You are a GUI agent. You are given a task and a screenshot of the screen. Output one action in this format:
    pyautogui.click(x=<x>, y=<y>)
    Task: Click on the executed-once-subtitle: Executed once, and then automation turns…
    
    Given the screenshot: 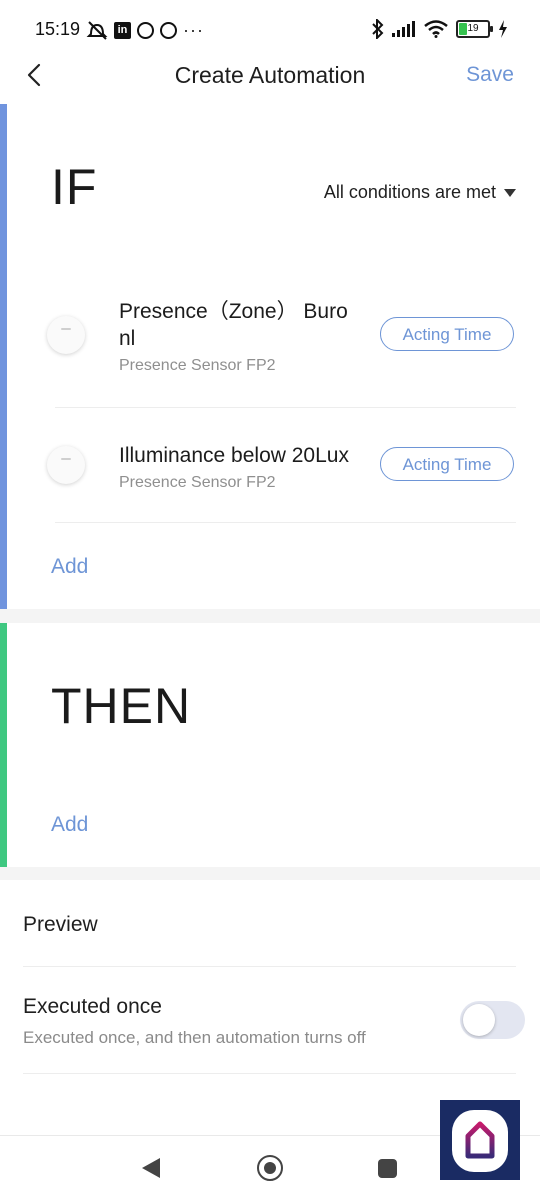 What is the action you would take?
    pyautogui.click(x=194, y=1037)
    